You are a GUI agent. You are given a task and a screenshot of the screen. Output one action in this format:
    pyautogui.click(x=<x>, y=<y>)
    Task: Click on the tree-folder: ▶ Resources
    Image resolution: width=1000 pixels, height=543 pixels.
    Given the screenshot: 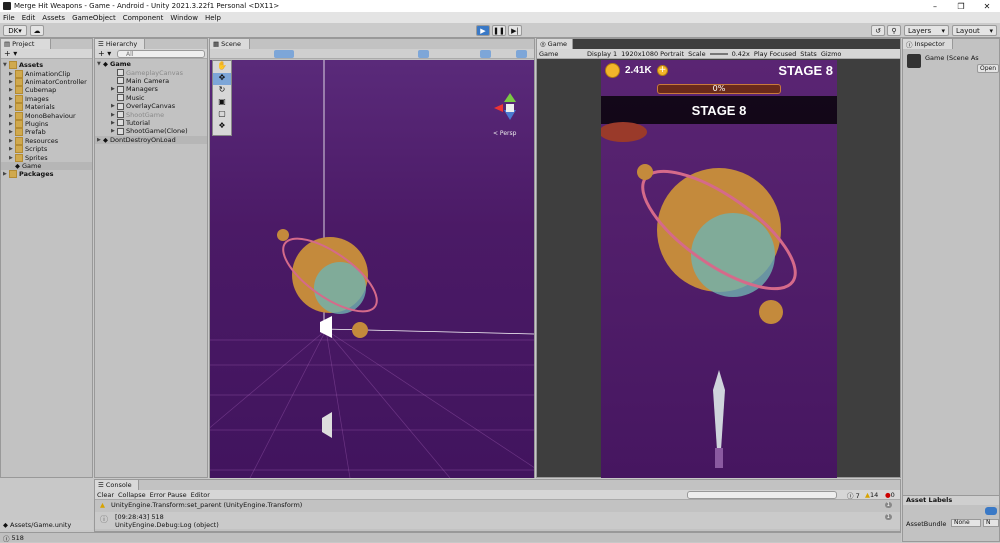 What is the action you would take?
    pyautogui.click(x=46, y=140)
    